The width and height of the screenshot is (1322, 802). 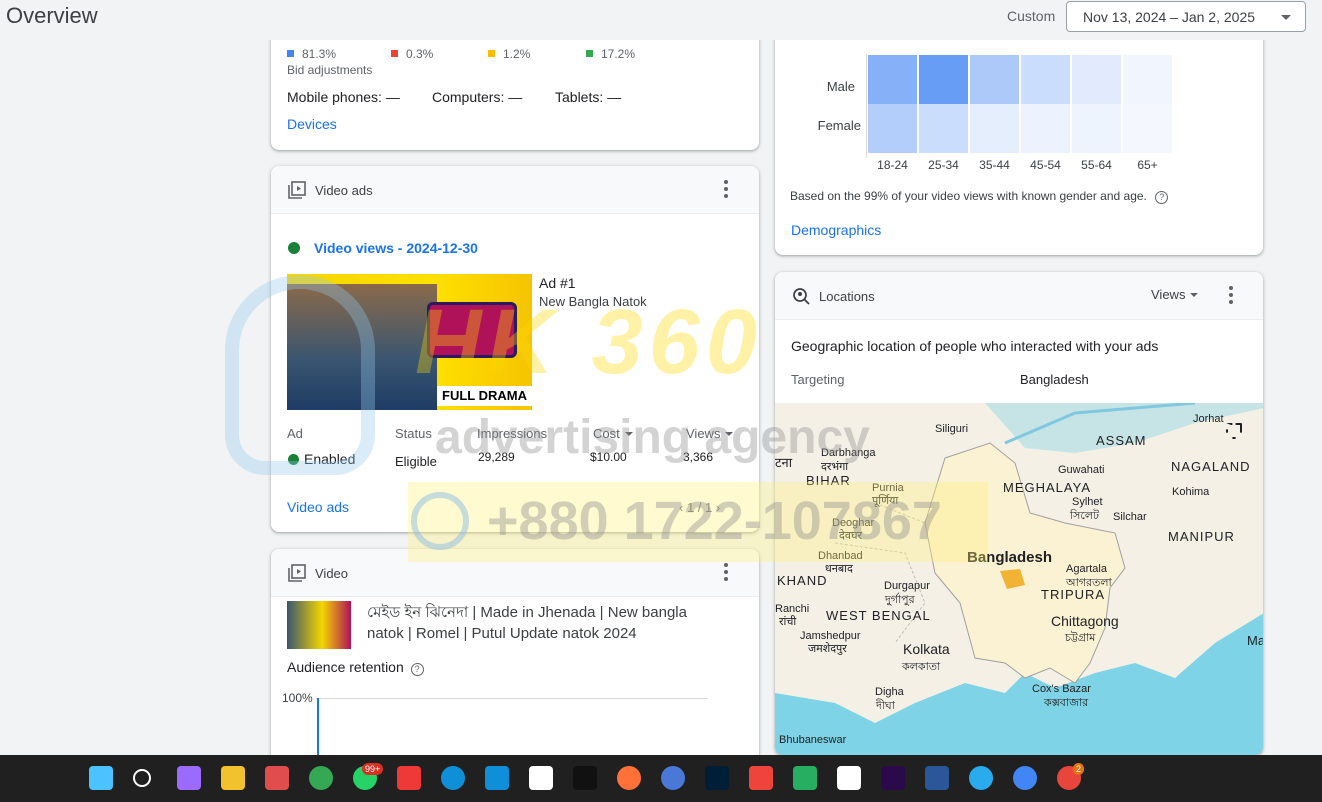 I want to click on retention-y-tick: 100%, so click(x=297, y=698).